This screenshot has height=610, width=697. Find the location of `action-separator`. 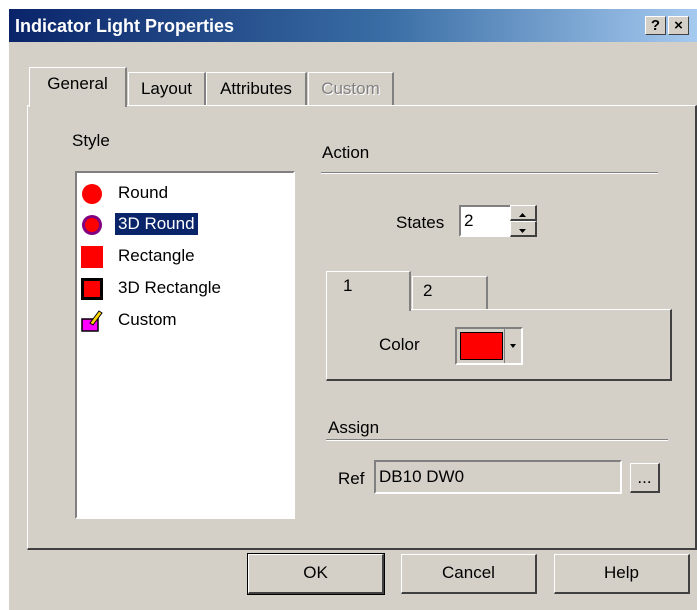

action-separator is located at coordinates (489, 173).